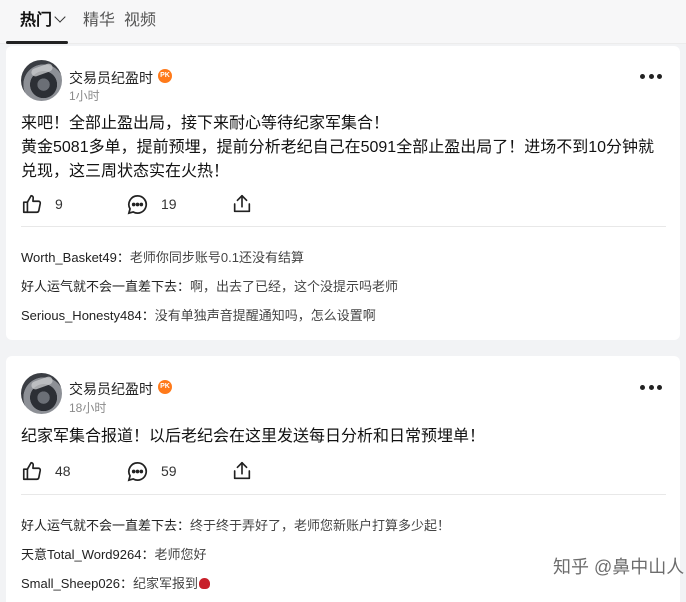 The width and height of the screenshot is (686, 602). What do you see at coordinates (81, 554) in the screenshot?
I see `comment-author: 天意Total_Word9264` at bounding box center [81, 554].